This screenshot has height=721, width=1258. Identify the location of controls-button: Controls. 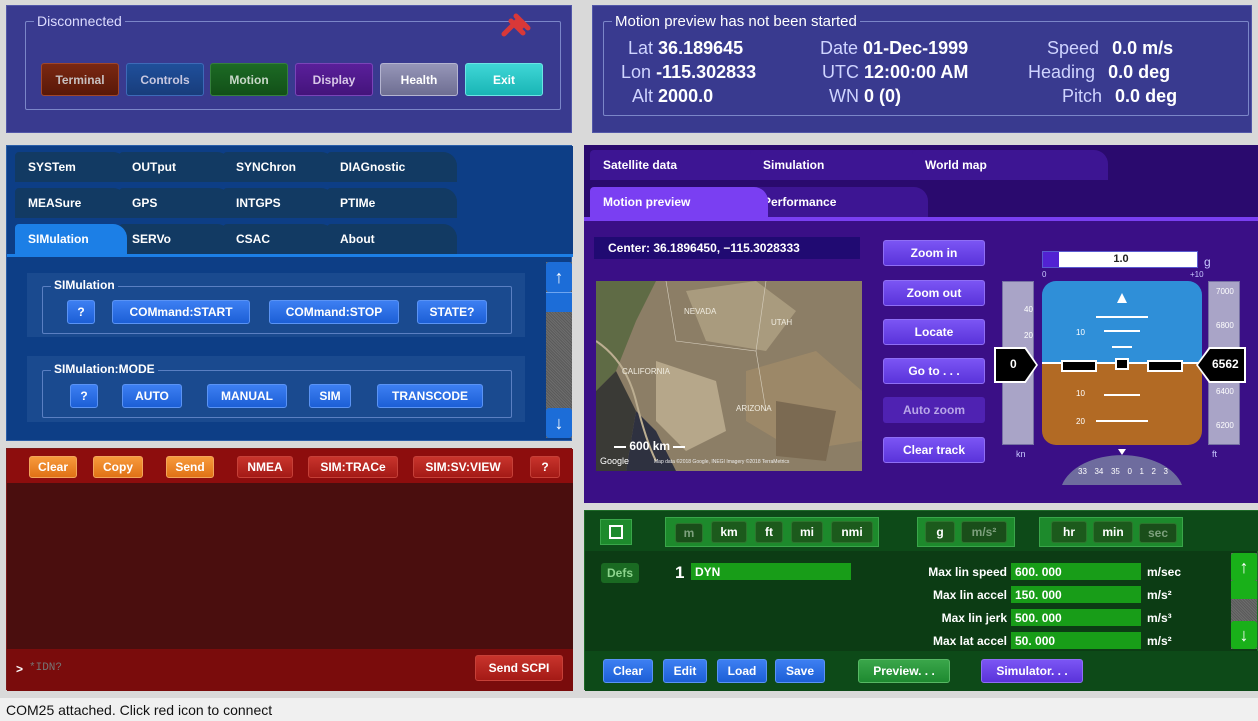
(165, 79).